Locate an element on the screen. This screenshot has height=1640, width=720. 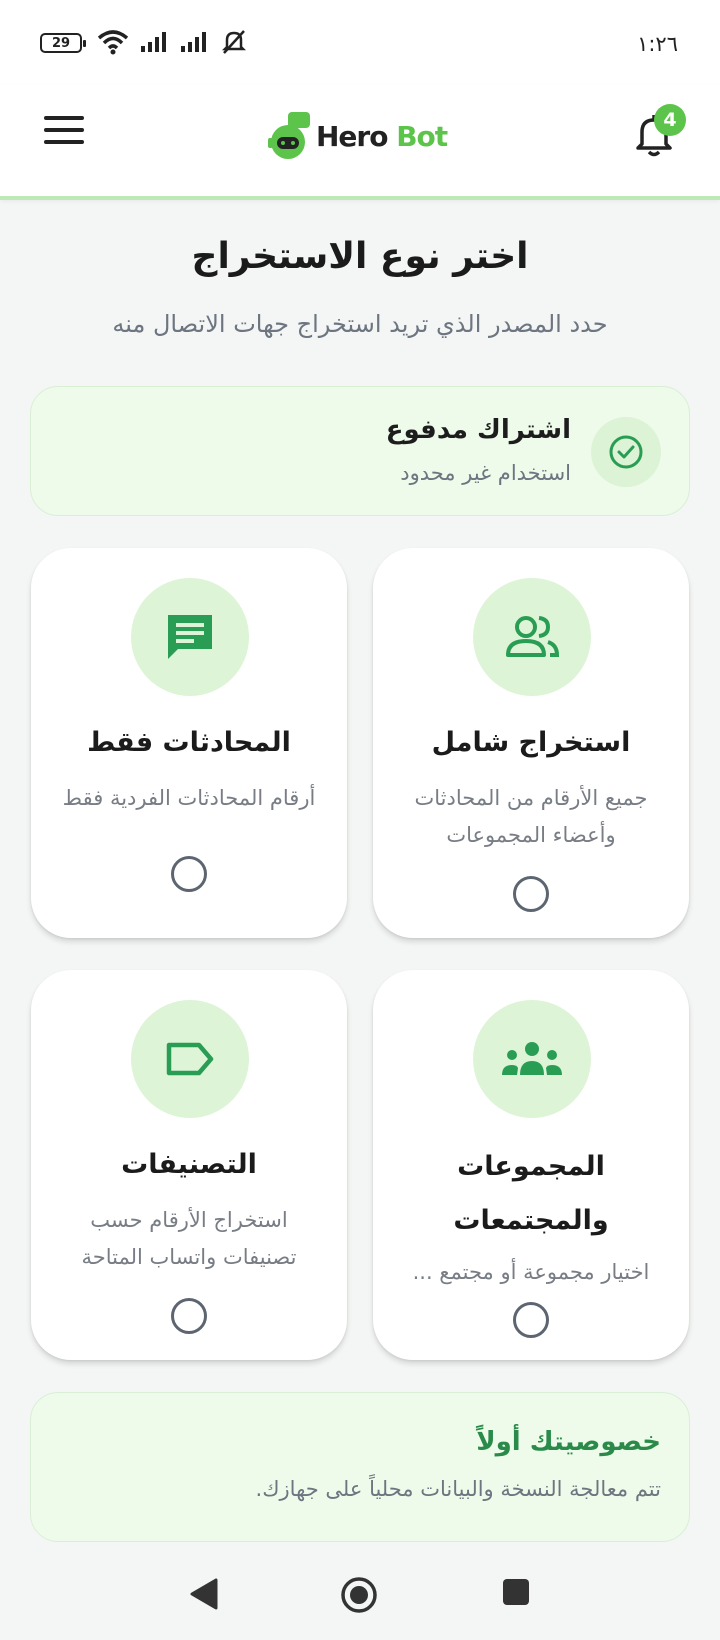
subscription-card: اشتراك مدفوع استخدام غير محدود is located at coordinates (360, 451).